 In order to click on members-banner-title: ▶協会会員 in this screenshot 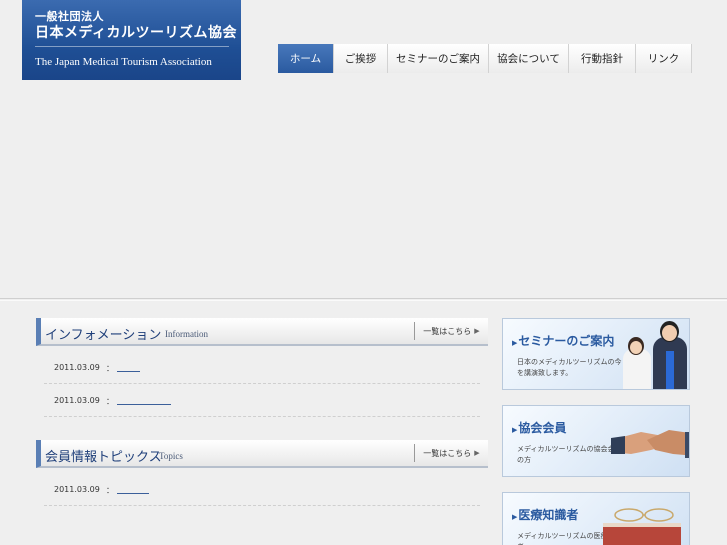, I will do `click(539, 427)`.